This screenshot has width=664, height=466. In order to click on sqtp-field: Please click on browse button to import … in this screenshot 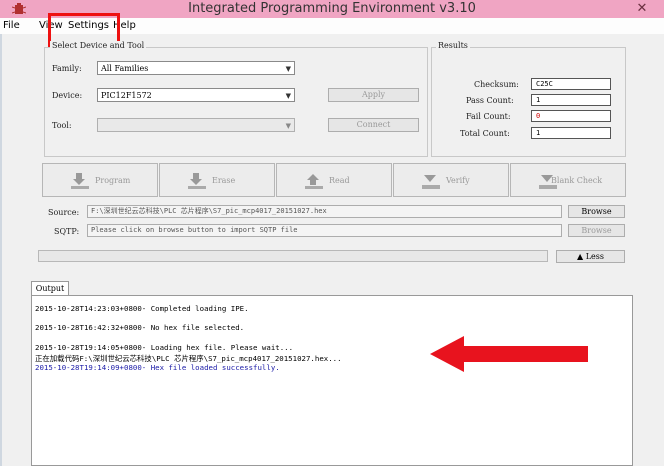, I will do `click(324, 230)`.